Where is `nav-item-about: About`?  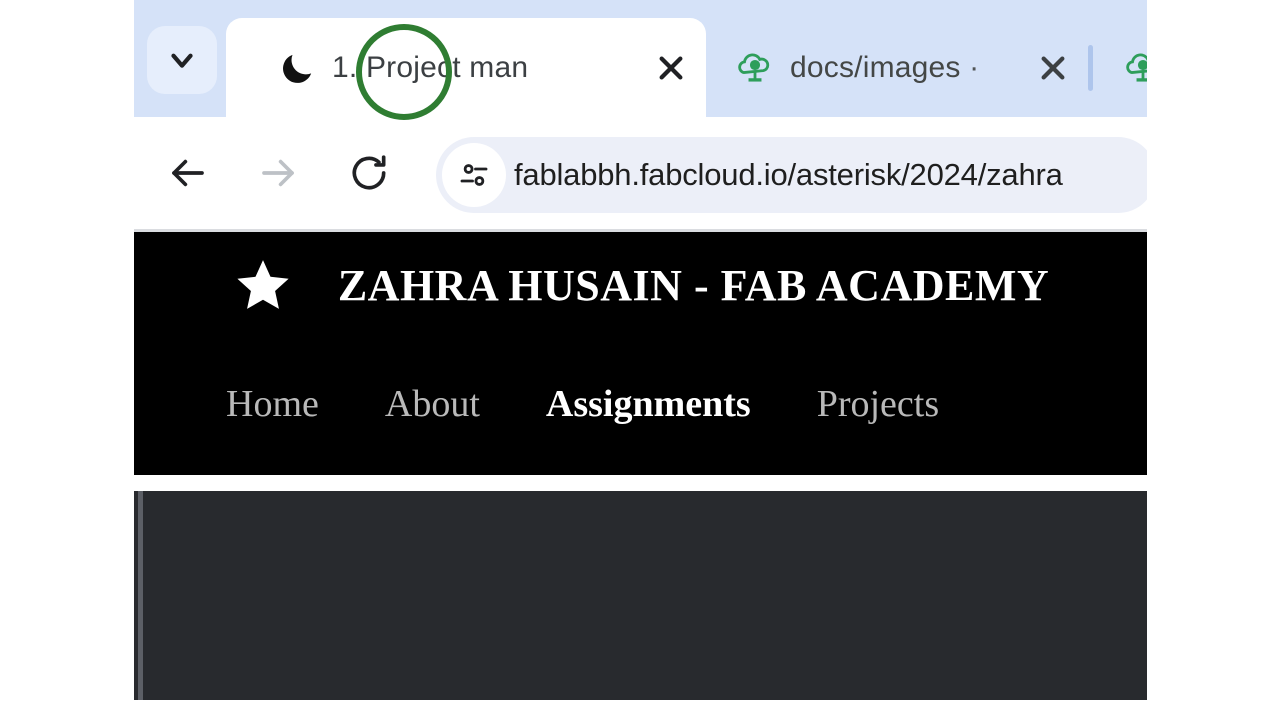 nav-item-about: About is located at coordinates (432, 404).